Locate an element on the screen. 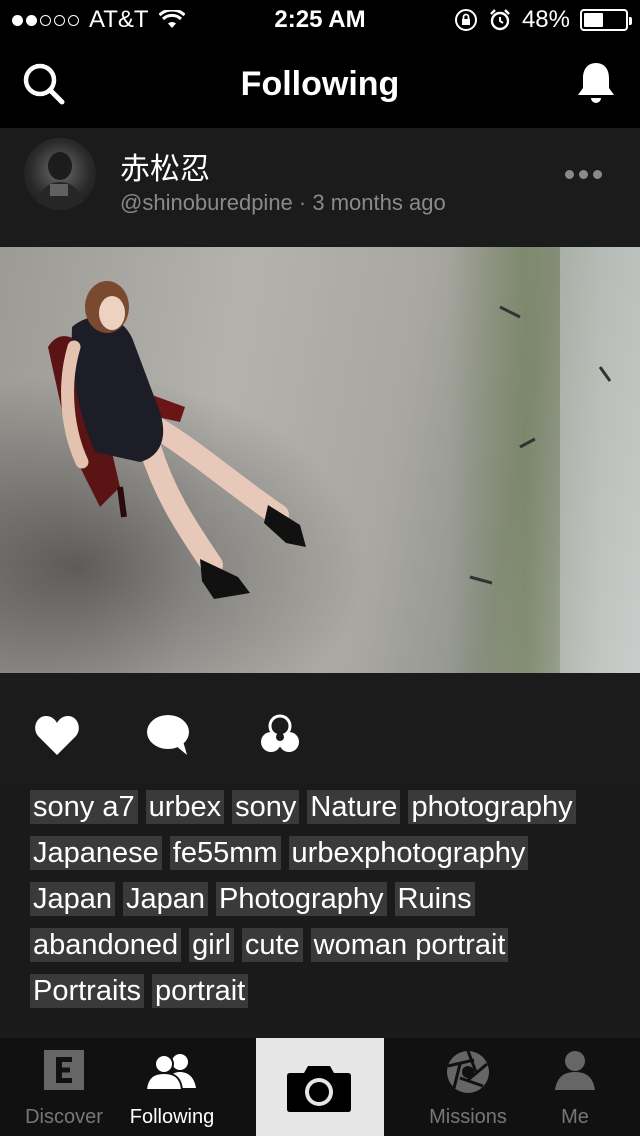  tab-bar: Discover Following Missions Me is located at coordinates (320, 1087).